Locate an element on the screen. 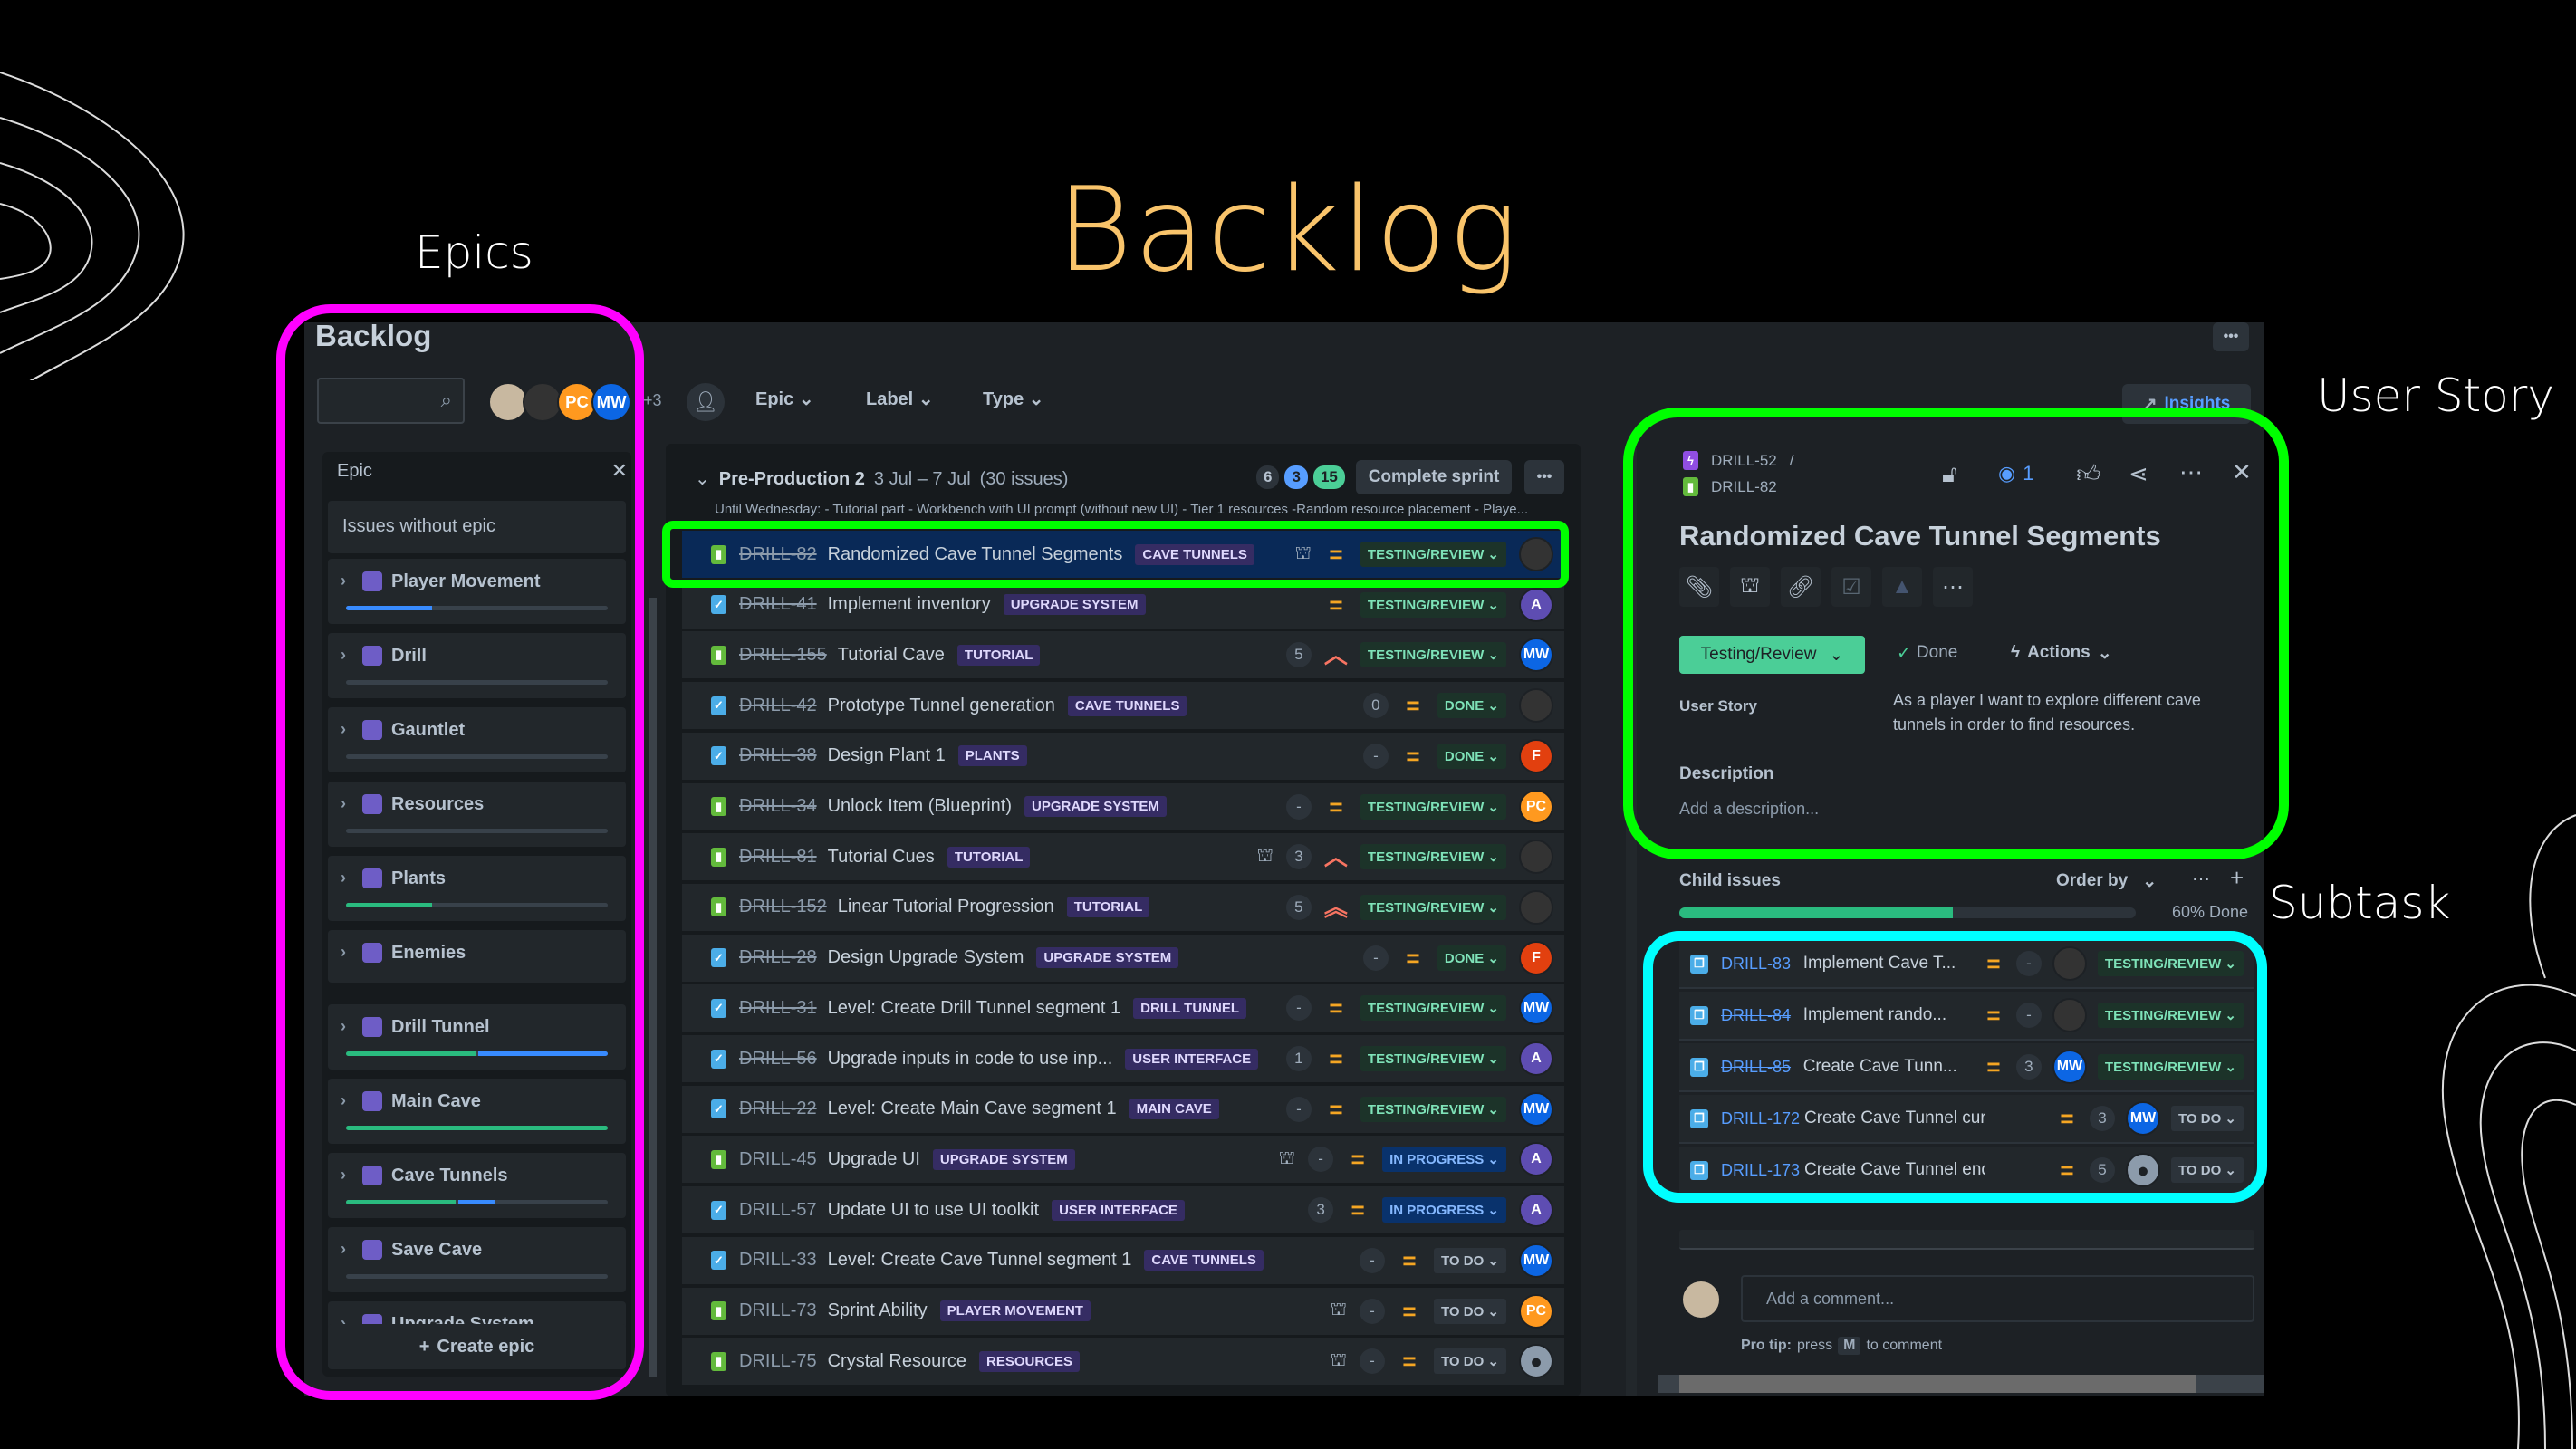 The width and height of the screenshot is (2576, 1449). order-by-dropdown: Order by ⌄ is located at coordinates (2106, 881).